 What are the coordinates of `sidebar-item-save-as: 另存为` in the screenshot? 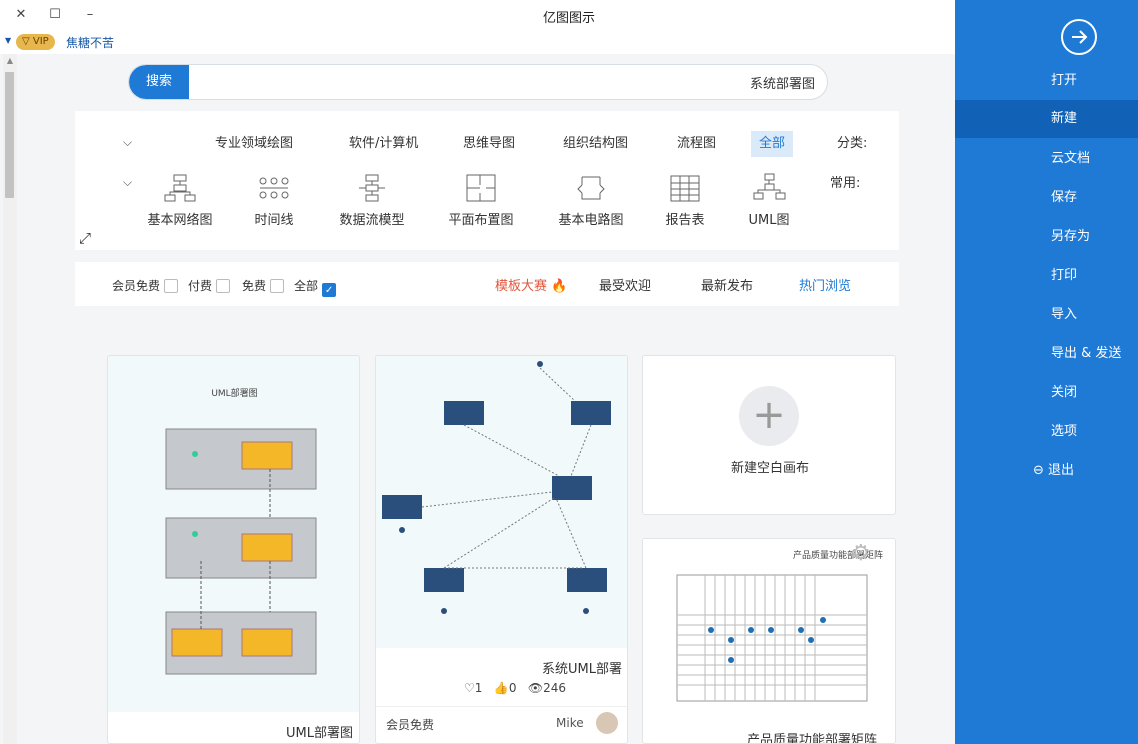 It's located at (1046, 237).